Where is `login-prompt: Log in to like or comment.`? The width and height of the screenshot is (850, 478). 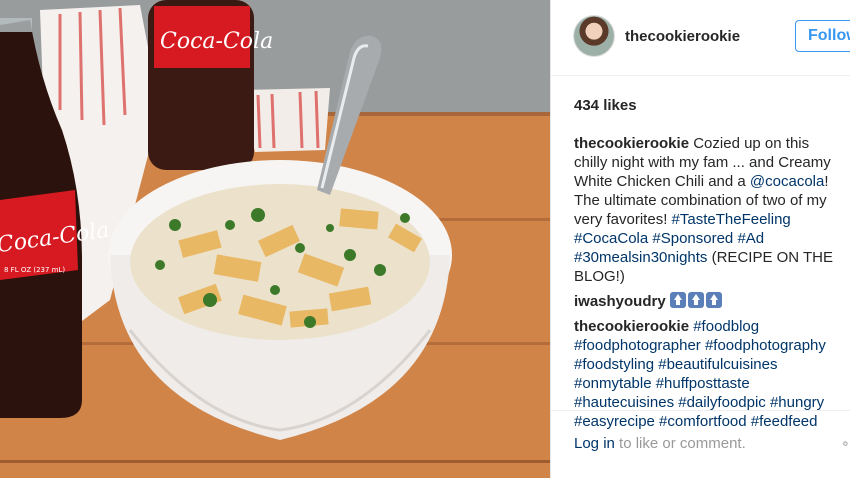
login-prompt: Log in to like or comment. is located at coordinates (660, 443).